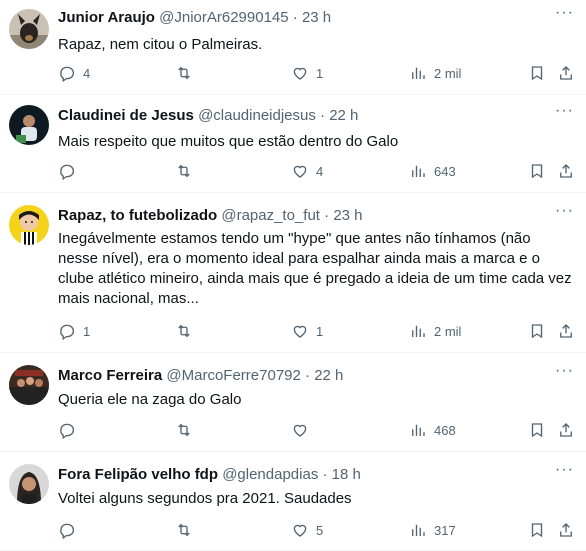 This screenshot has width=586, height=551. I want to click on action-bar: 4 1 2 mil, so click(315, 73).